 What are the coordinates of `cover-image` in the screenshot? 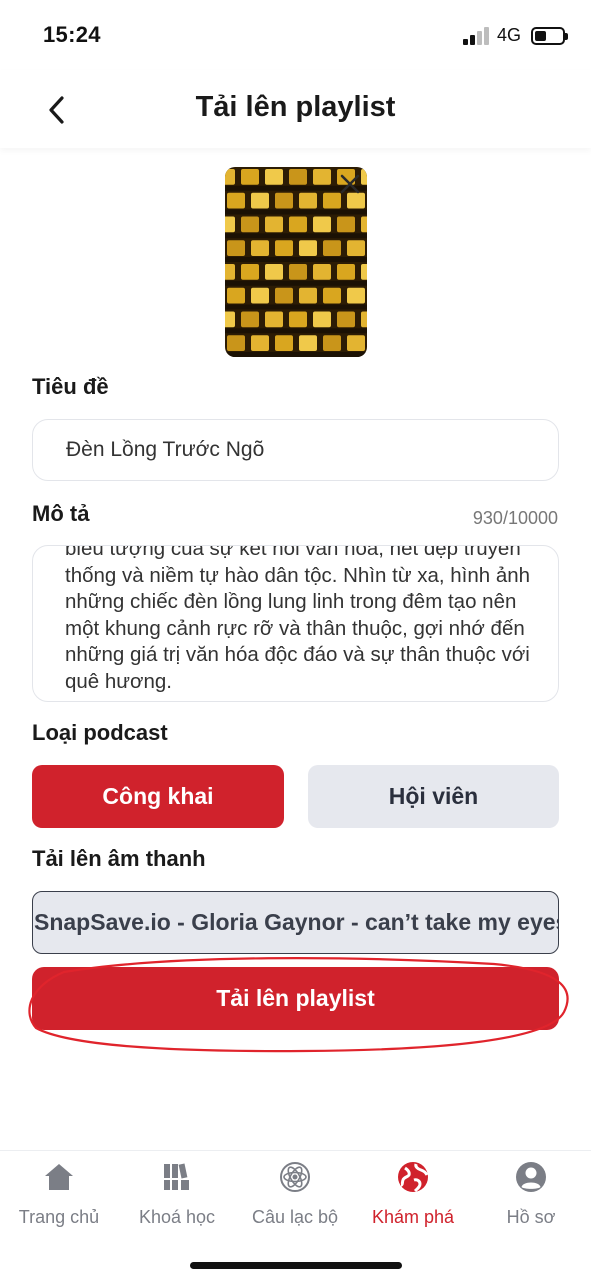 It's located at (296, 262).